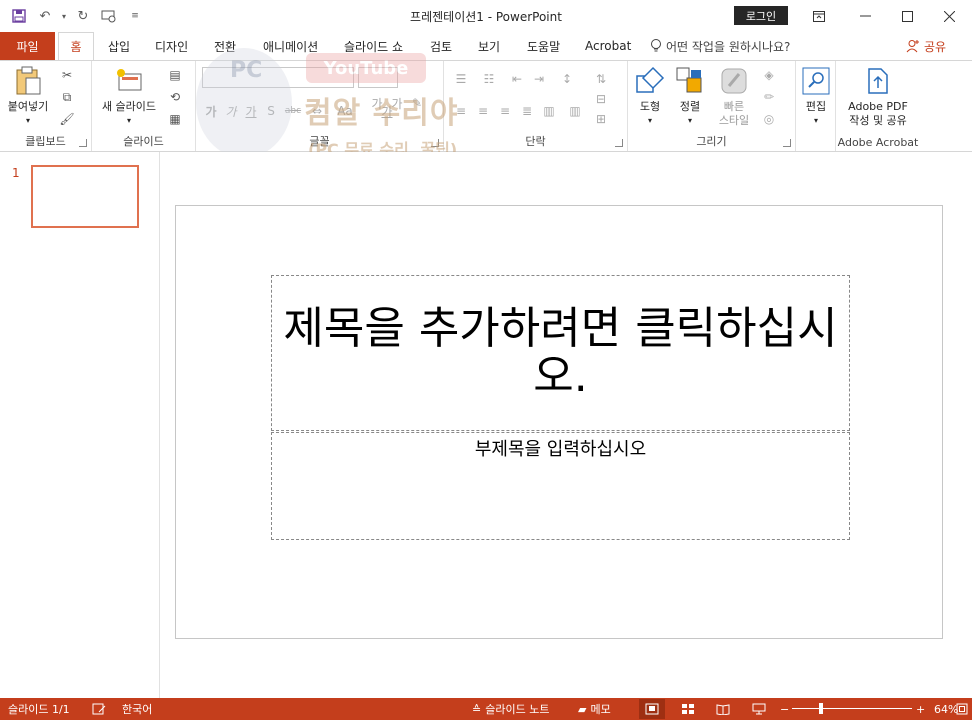 This screenshot has width=972, height=720. Describe the element at coordinates (435, 143) in the screenshot. I see `font-launcher-icon` at that location.